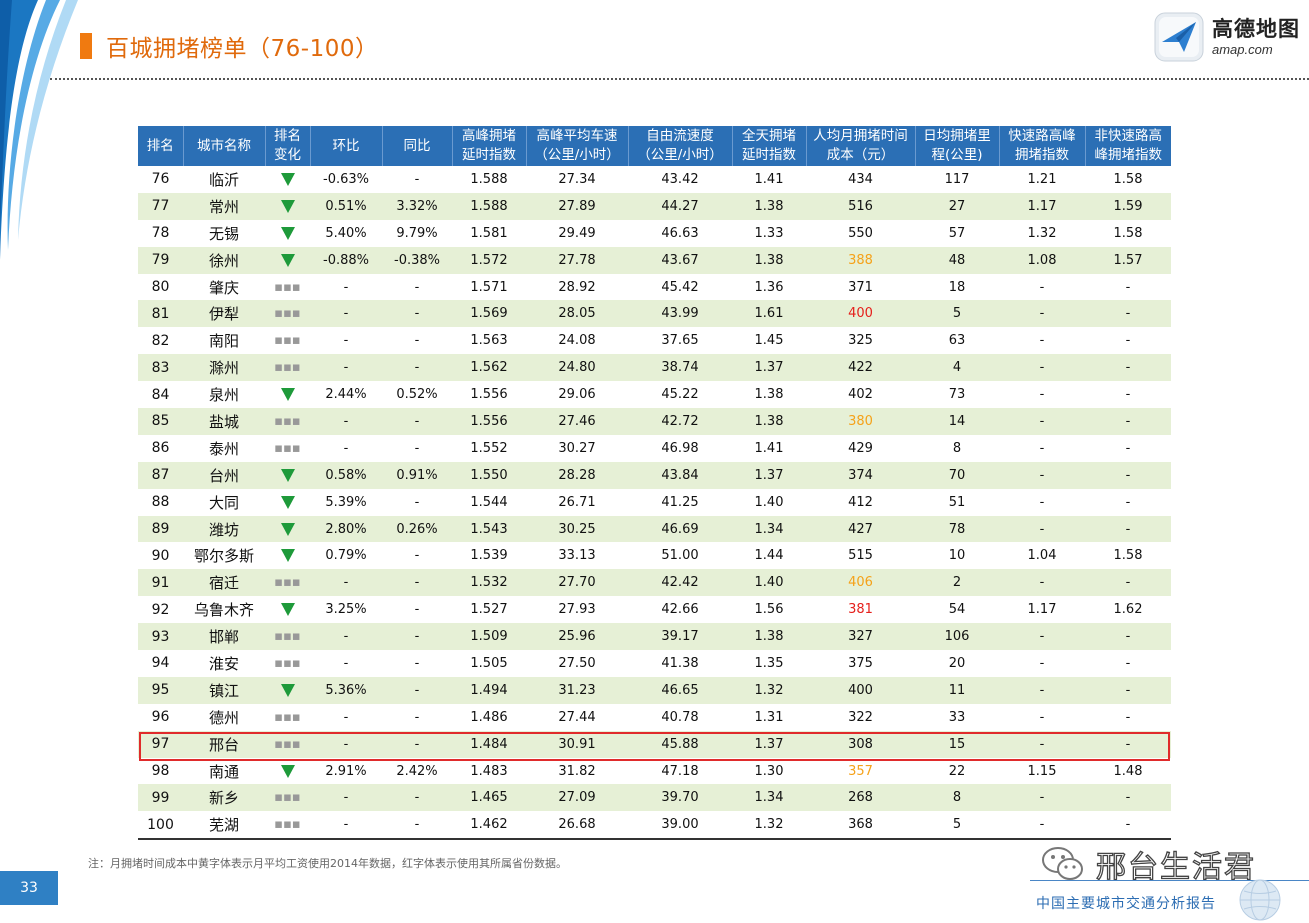 Image resolution: width=1309 pixels, height=923 pixels. I want to click on congestion-km-cell: 117, so click(957, 179).